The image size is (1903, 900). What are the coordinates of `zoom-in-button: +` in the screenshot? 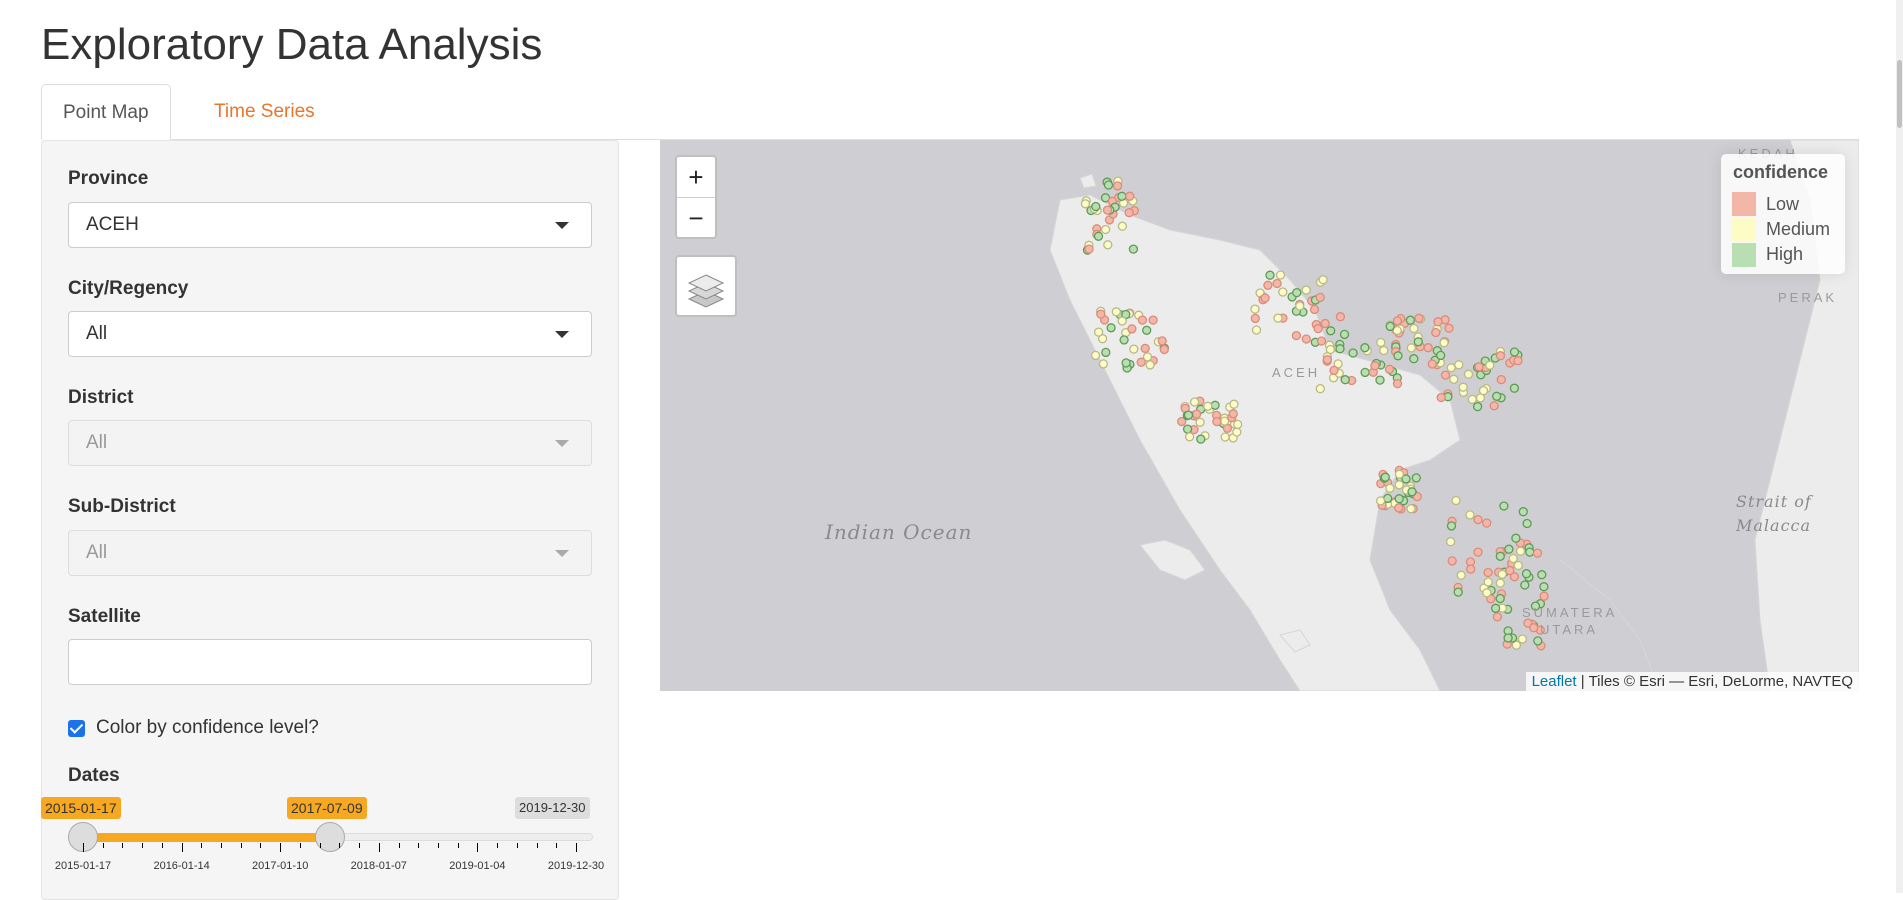 It's located at (696, 177).